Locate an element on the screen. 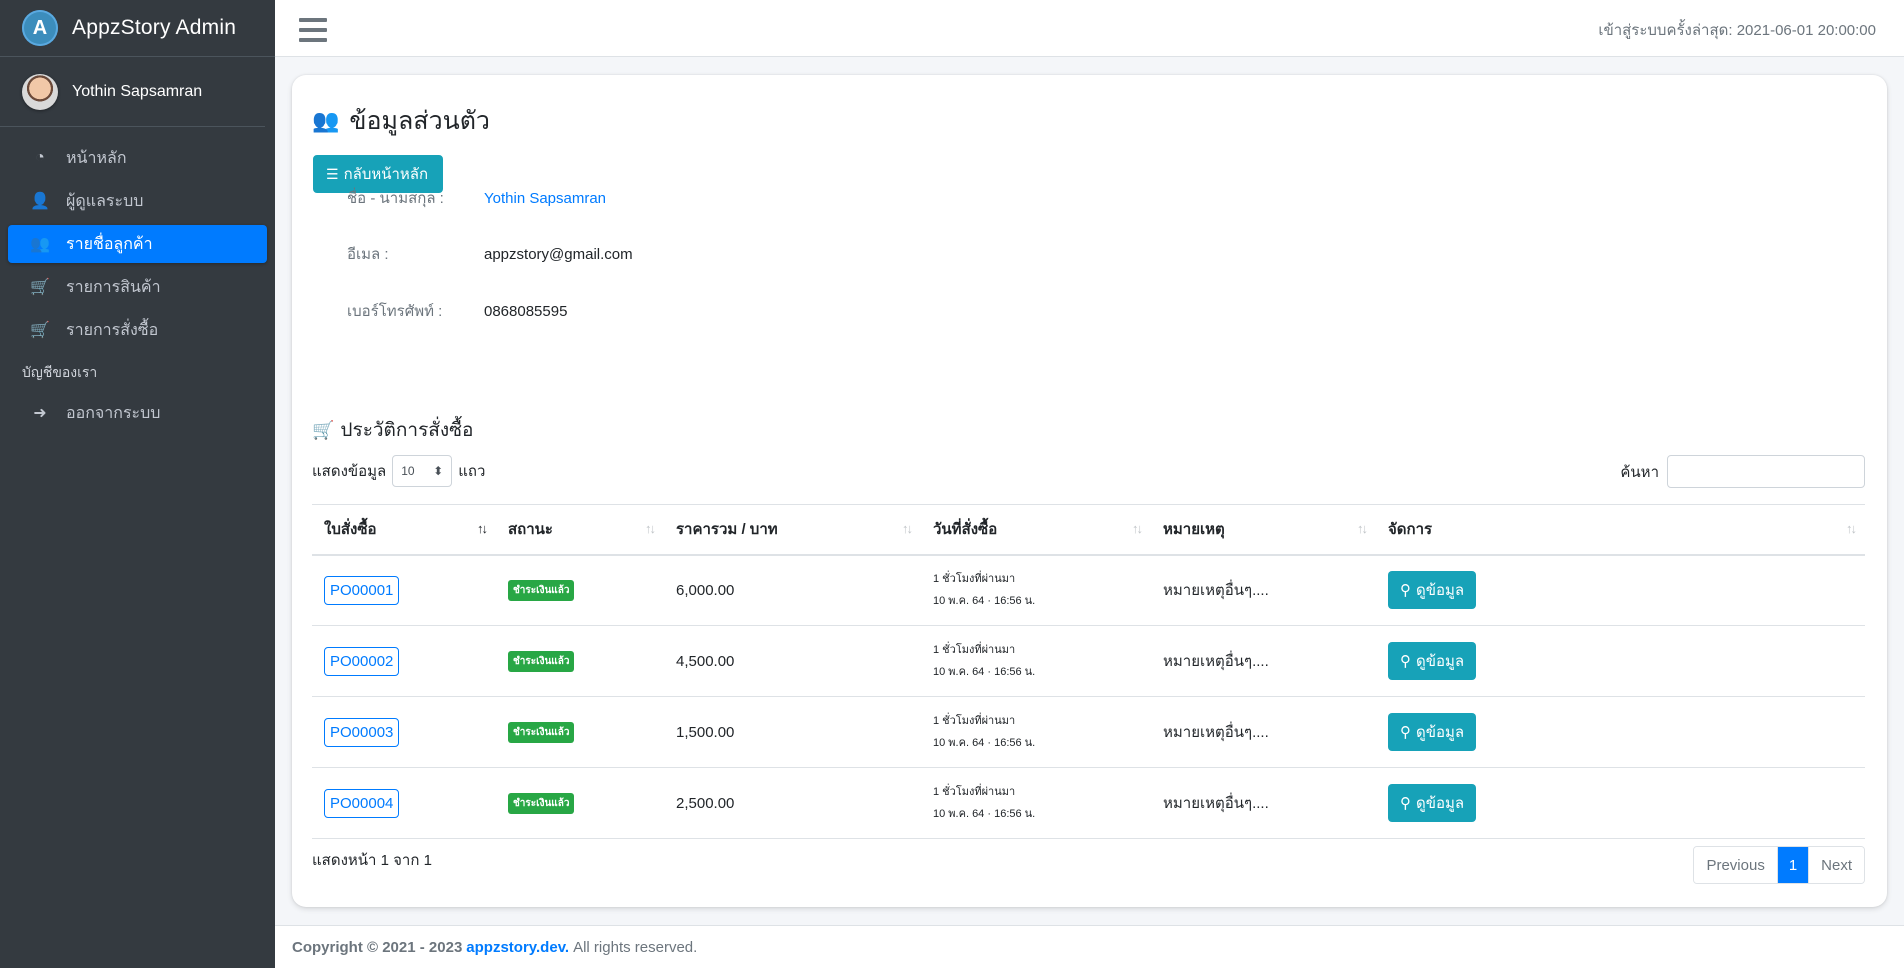 The height and width of the screenshot is (968, 1904). sidebar-item-products: 🛒 รายการสินค้า is located at coordinates (137, 287).